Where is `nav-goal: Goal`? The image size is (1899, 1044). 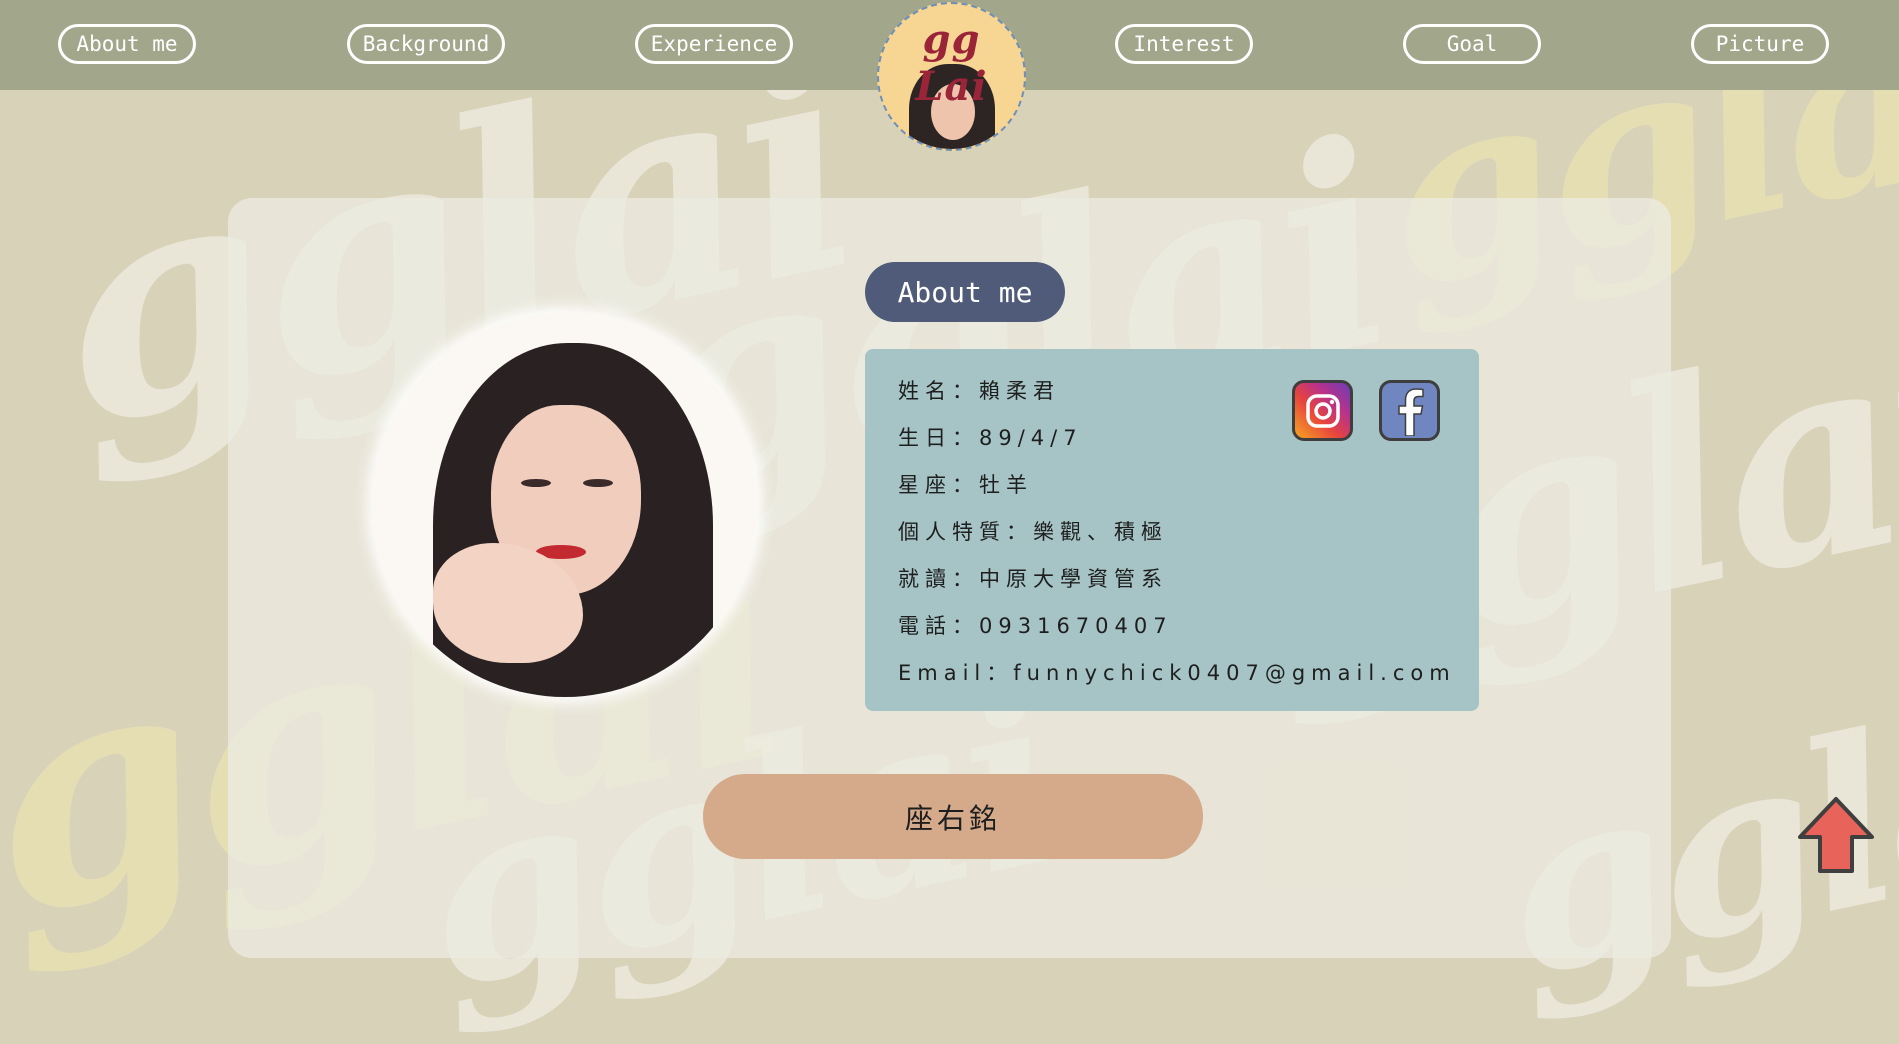
nav-goal: Goal is located at coordinates (1472, 44).